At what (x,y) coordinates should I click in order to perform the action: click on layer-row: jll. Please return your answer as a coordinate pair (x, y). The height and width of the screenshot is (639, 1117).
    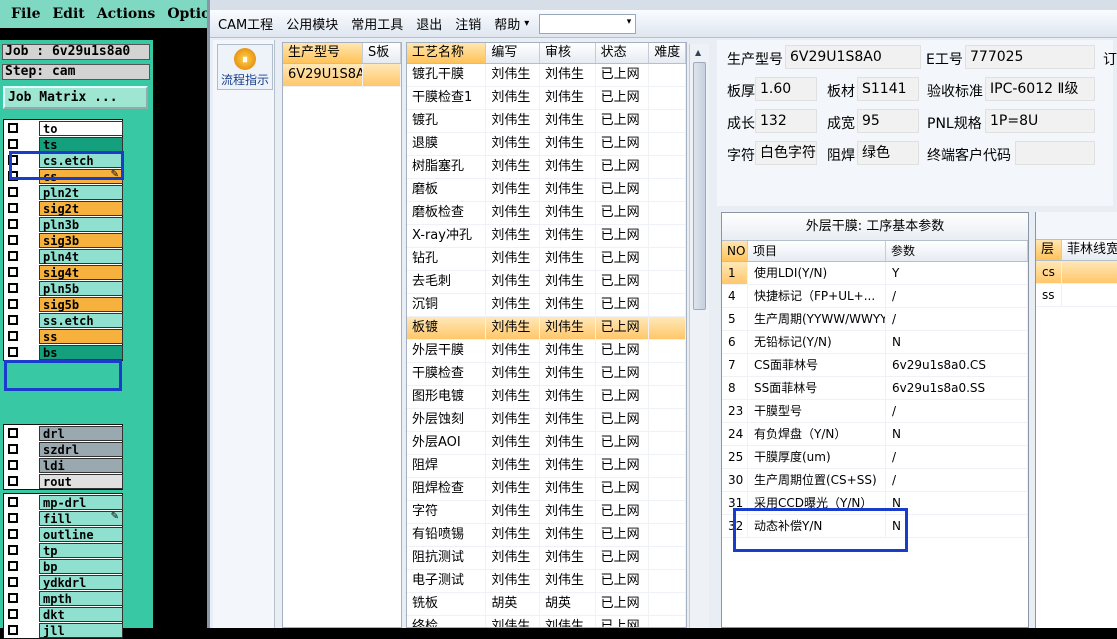
    Looking at the image, I should click on (63, 630).